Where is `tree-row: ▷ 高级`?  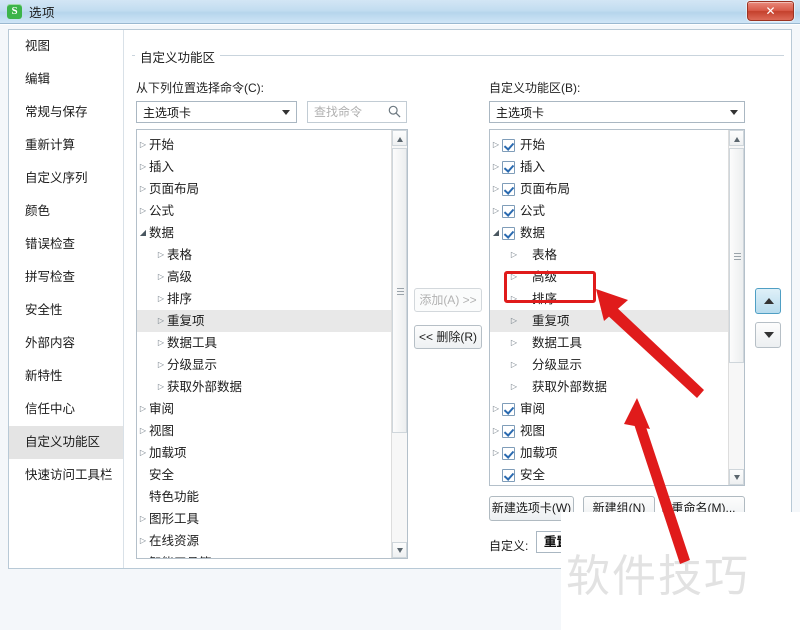
tree-row: ▷ 高级 is located at coordinates (264, 277).